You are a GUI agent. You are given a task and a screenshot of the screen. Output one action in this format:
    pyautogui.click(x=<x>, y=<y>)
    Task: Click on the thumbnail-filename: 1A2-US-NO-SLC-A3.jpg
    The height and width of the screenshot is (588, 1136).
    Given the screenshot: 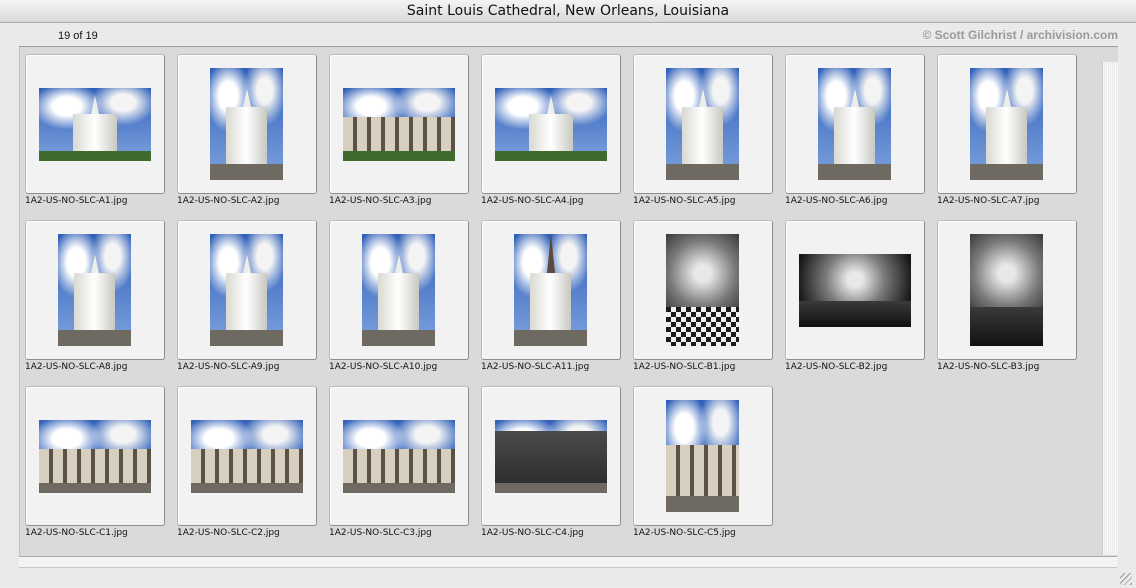 What is the action you would take?
    pyautogui.click(x=380, y=201)
    